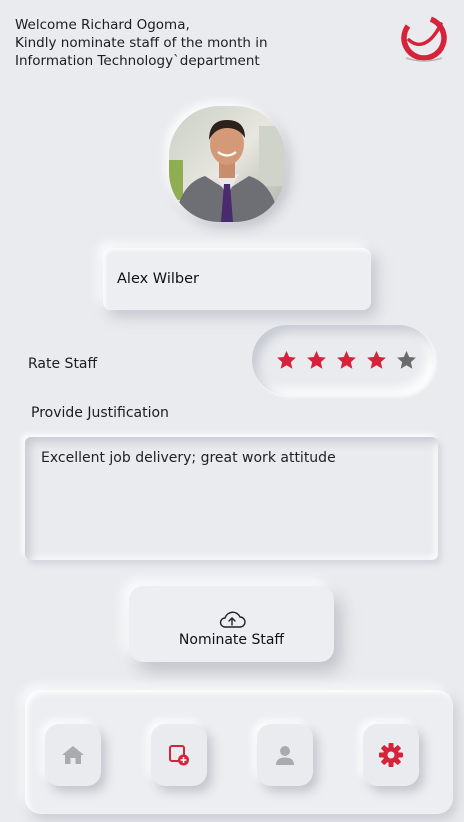 This screenshot has width=464, height=822. What do you see at coordinates (232, 619) in the screenshot?
I see `cloud-upload-icon` at bounding box center [232, 619].